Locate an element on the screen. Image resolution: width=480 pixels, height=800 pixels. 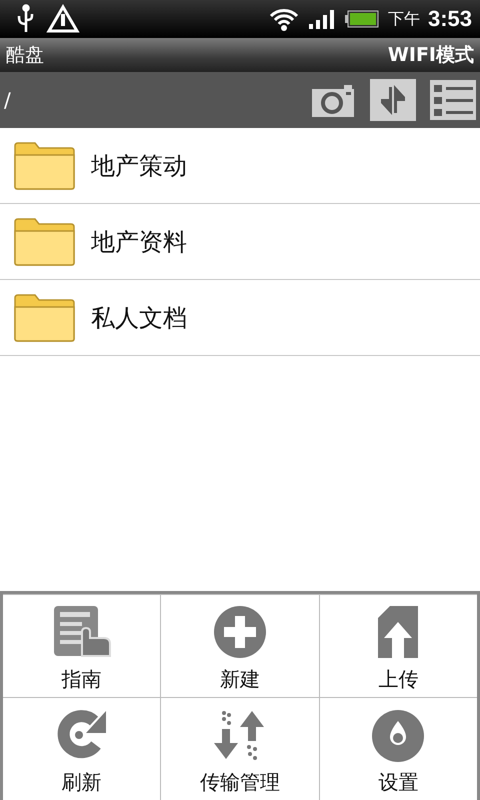
menu-item: 上传 is located at coordinates (398, 646).